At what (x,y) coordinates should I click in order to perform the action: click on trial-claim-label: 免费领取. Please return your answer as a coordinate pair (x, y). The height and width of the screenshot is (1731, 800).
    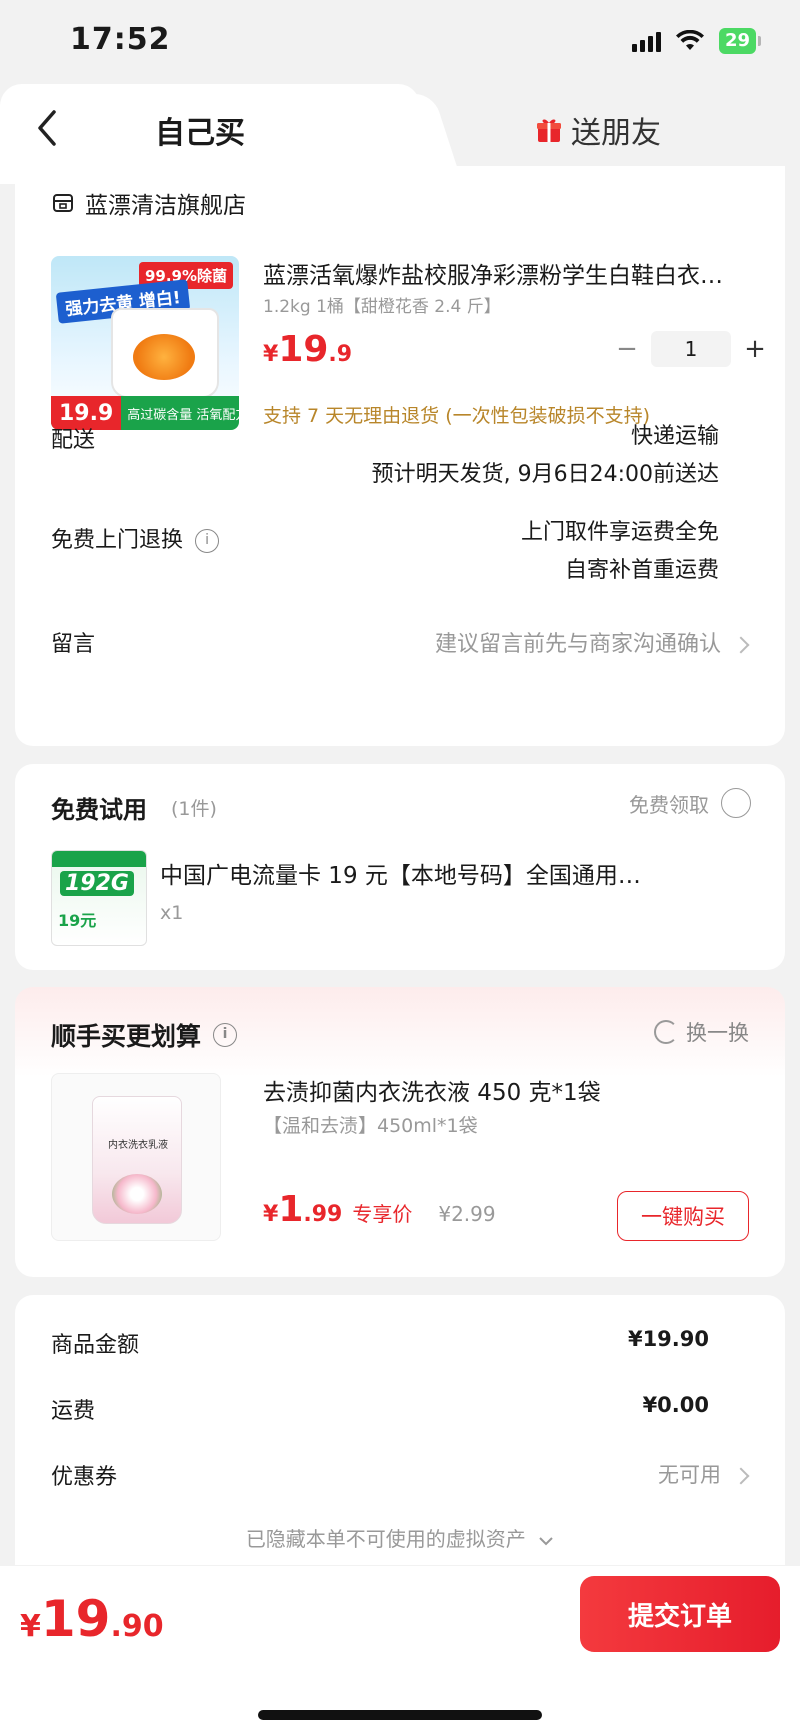
    Looking at the image, I should click on (669, 804).